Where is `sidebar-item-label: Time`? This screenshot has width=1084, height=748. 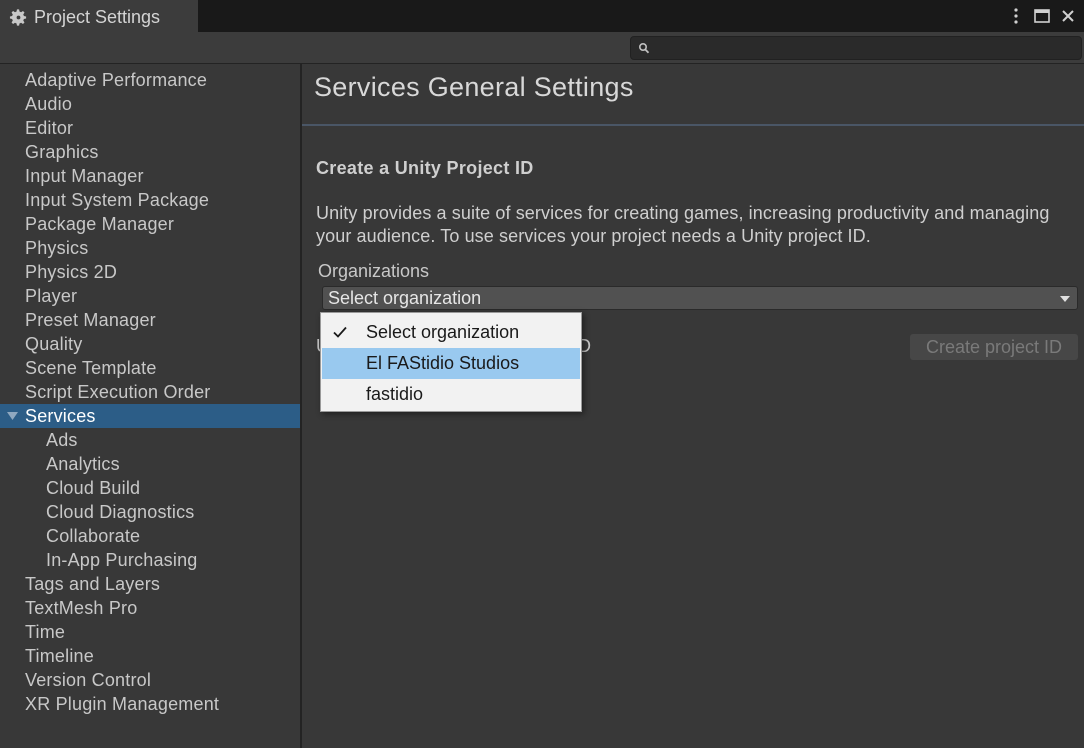 sidebar-item-label: Time is located at coordinates (45, 632).